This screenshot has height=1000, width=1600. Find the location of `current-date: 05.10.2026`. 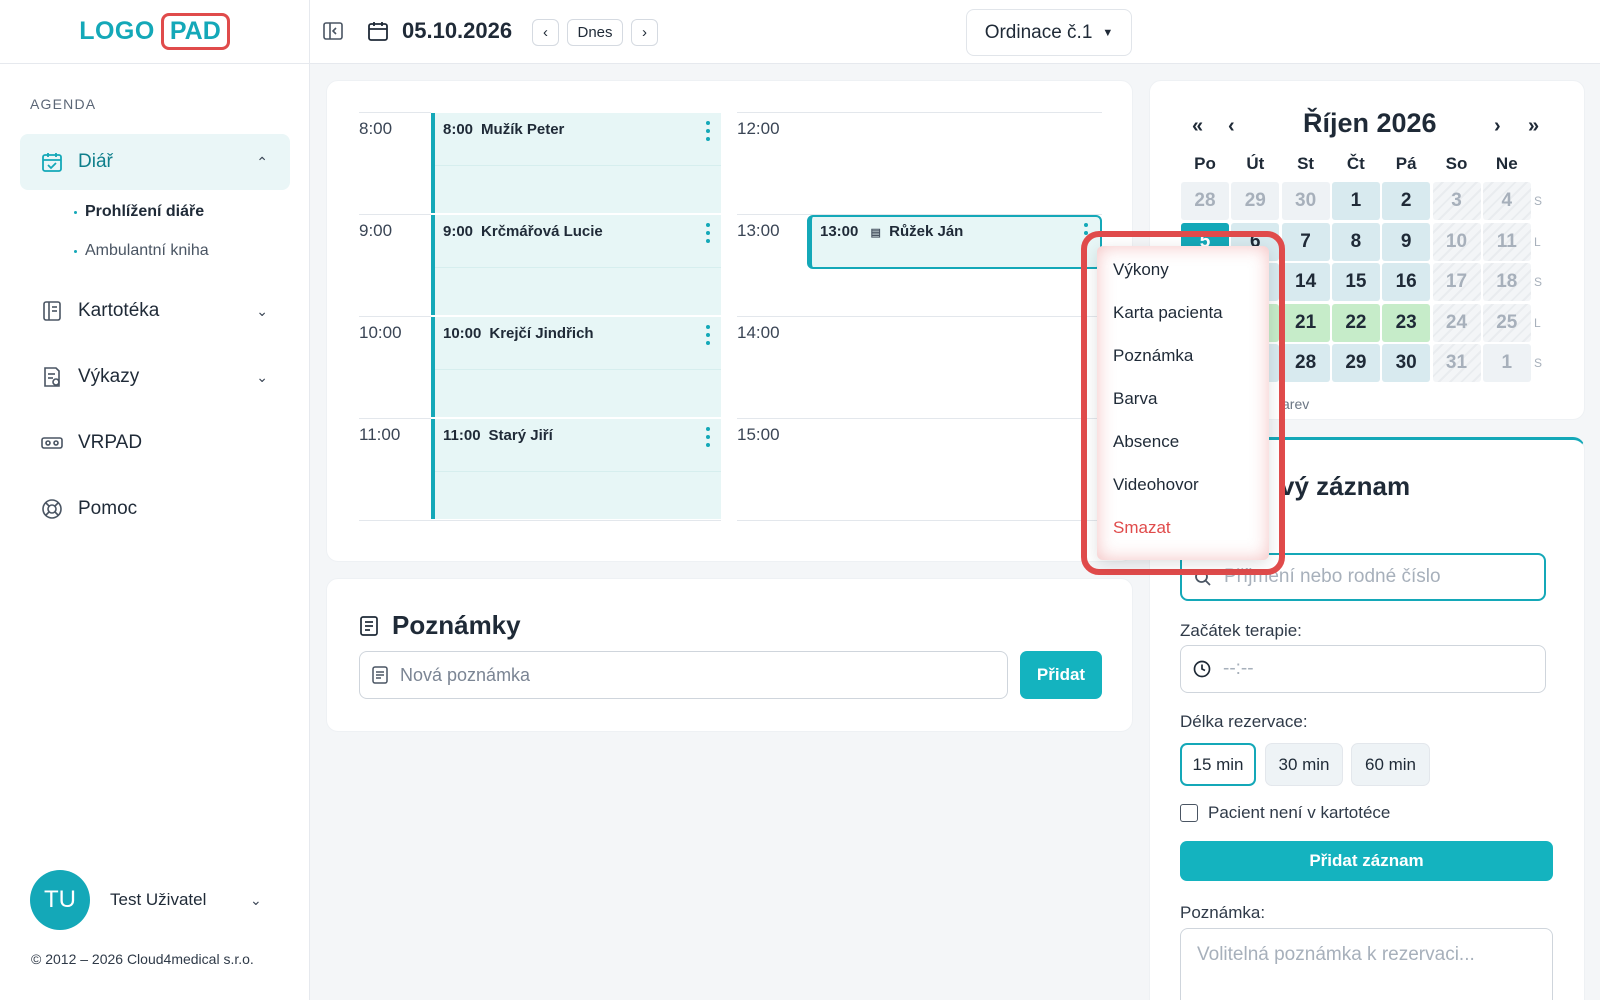

current-date: 05.10.2026 is located at coordinates (457, 31).